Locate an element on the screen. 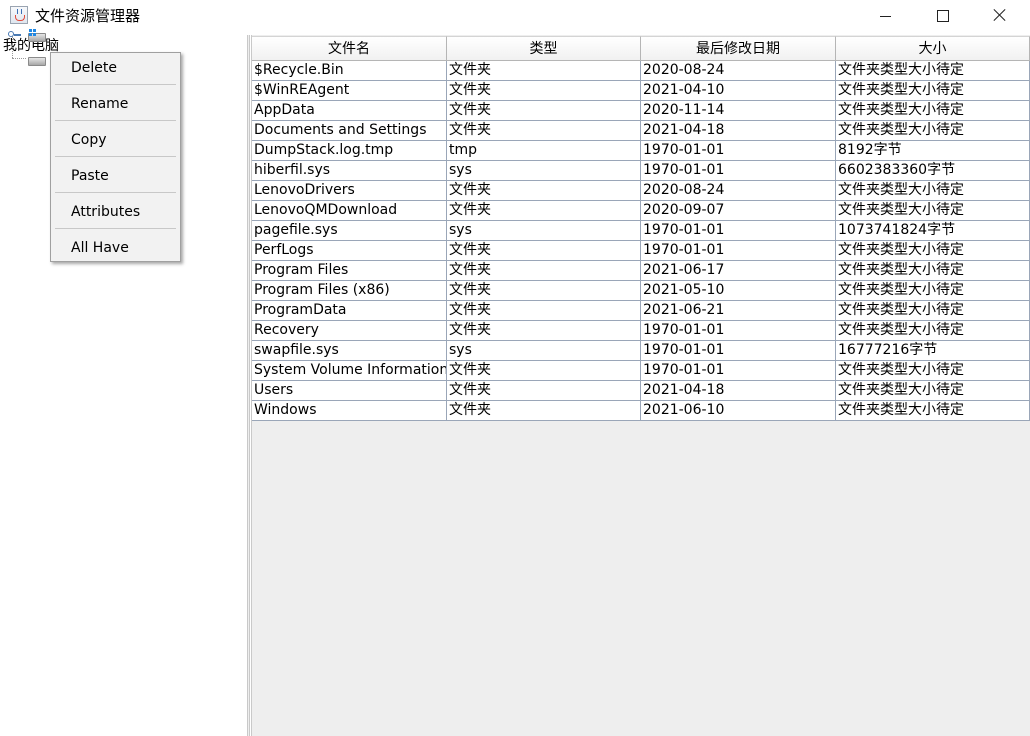  column-header-size: 大小 is located at coordinates (933, 48).